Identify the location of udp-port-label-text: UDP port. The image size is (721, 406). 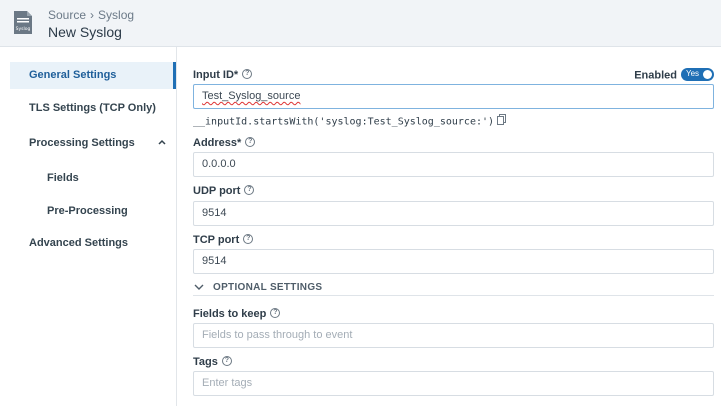
(217, 191).